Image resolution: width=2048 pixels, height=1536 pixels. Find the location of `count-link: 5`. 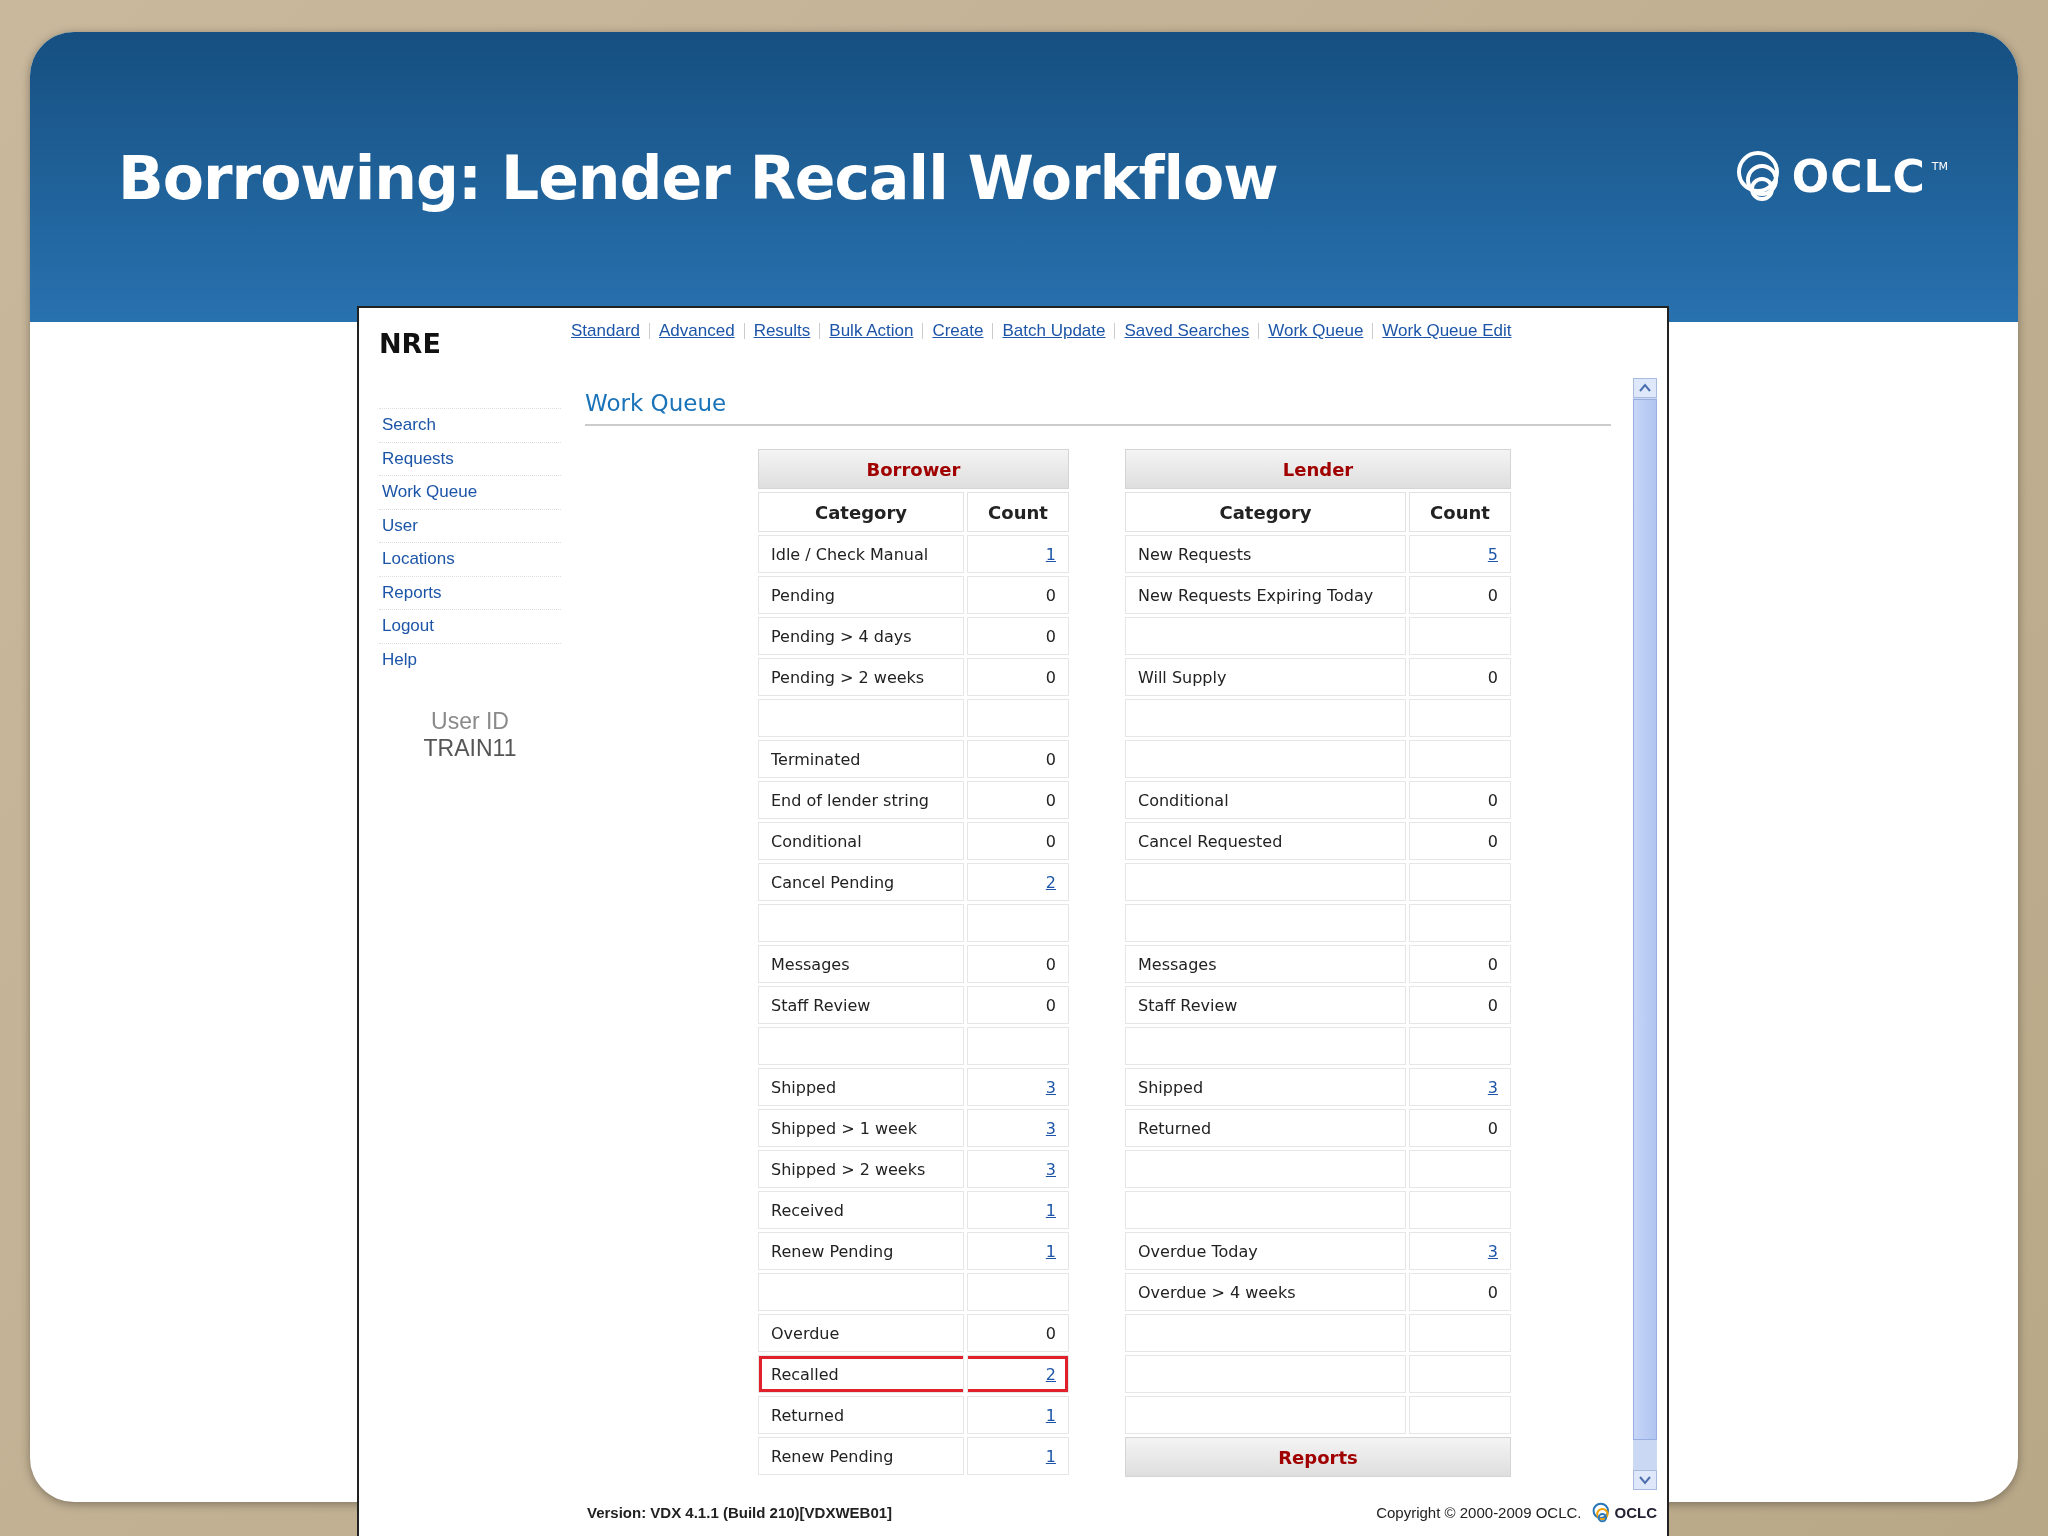

count-link: 5 is located at coordinates (1492, 554).